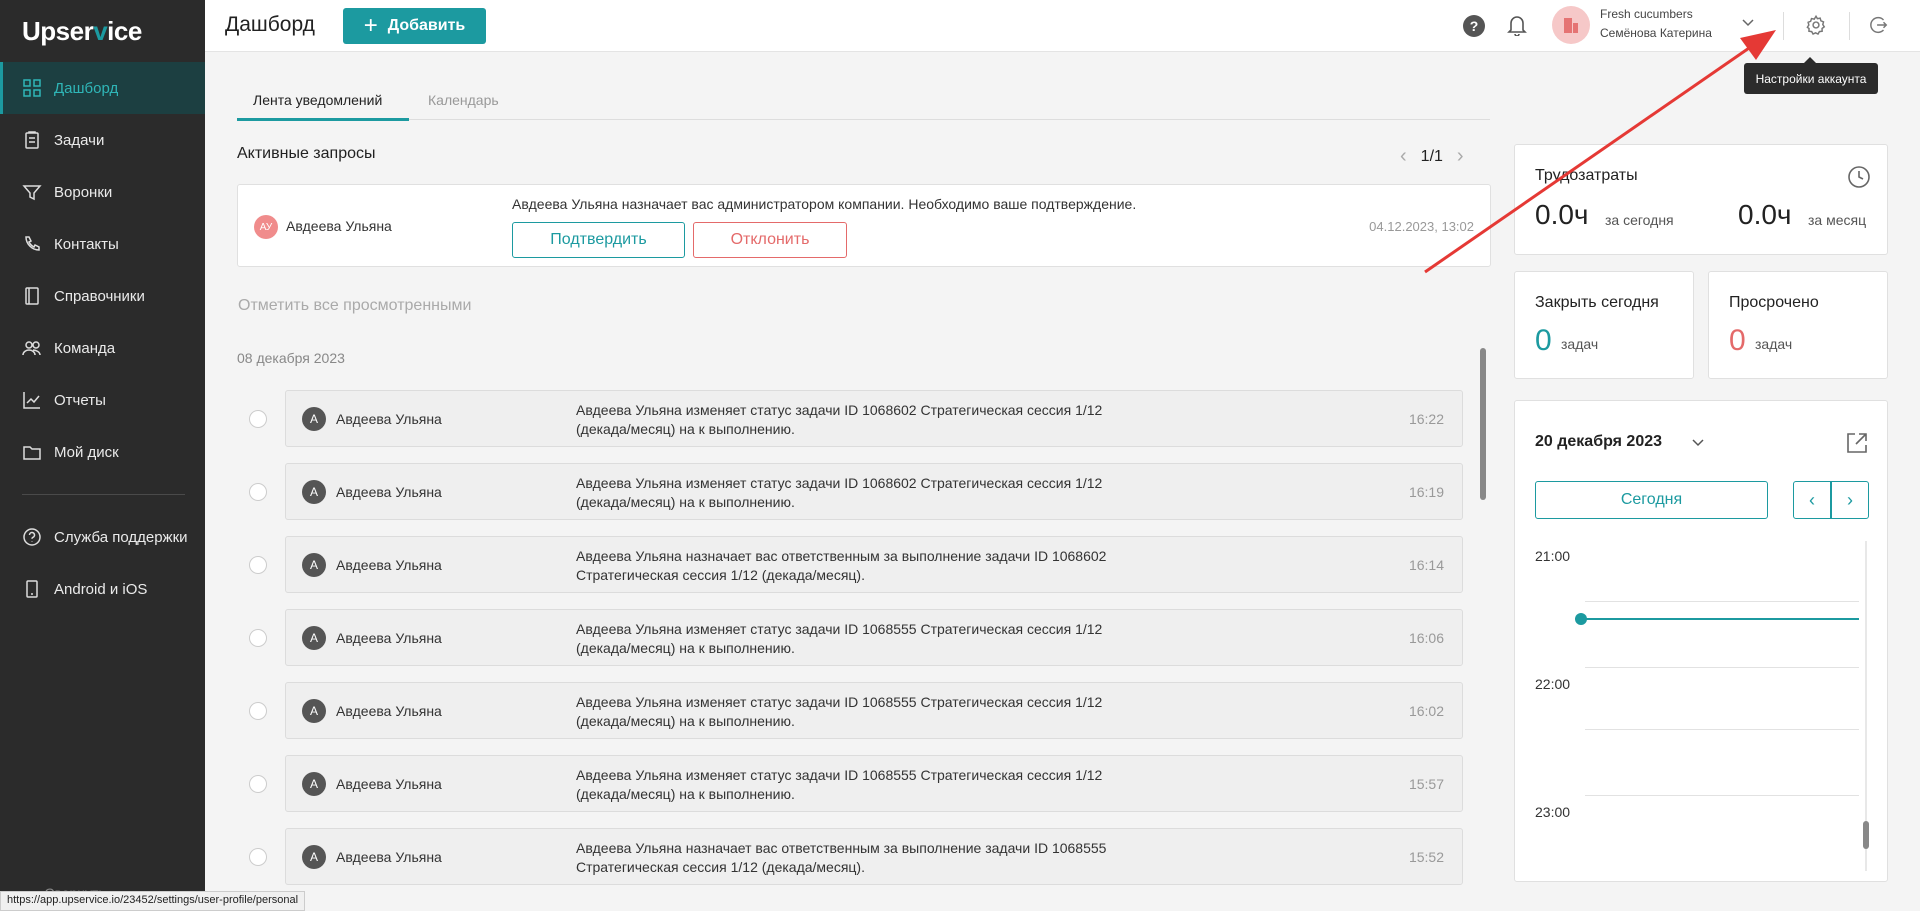 The height and width of the screenshot is (911, 1920). I want to click on overdue-title: Просрочено, so click(1774, 302).